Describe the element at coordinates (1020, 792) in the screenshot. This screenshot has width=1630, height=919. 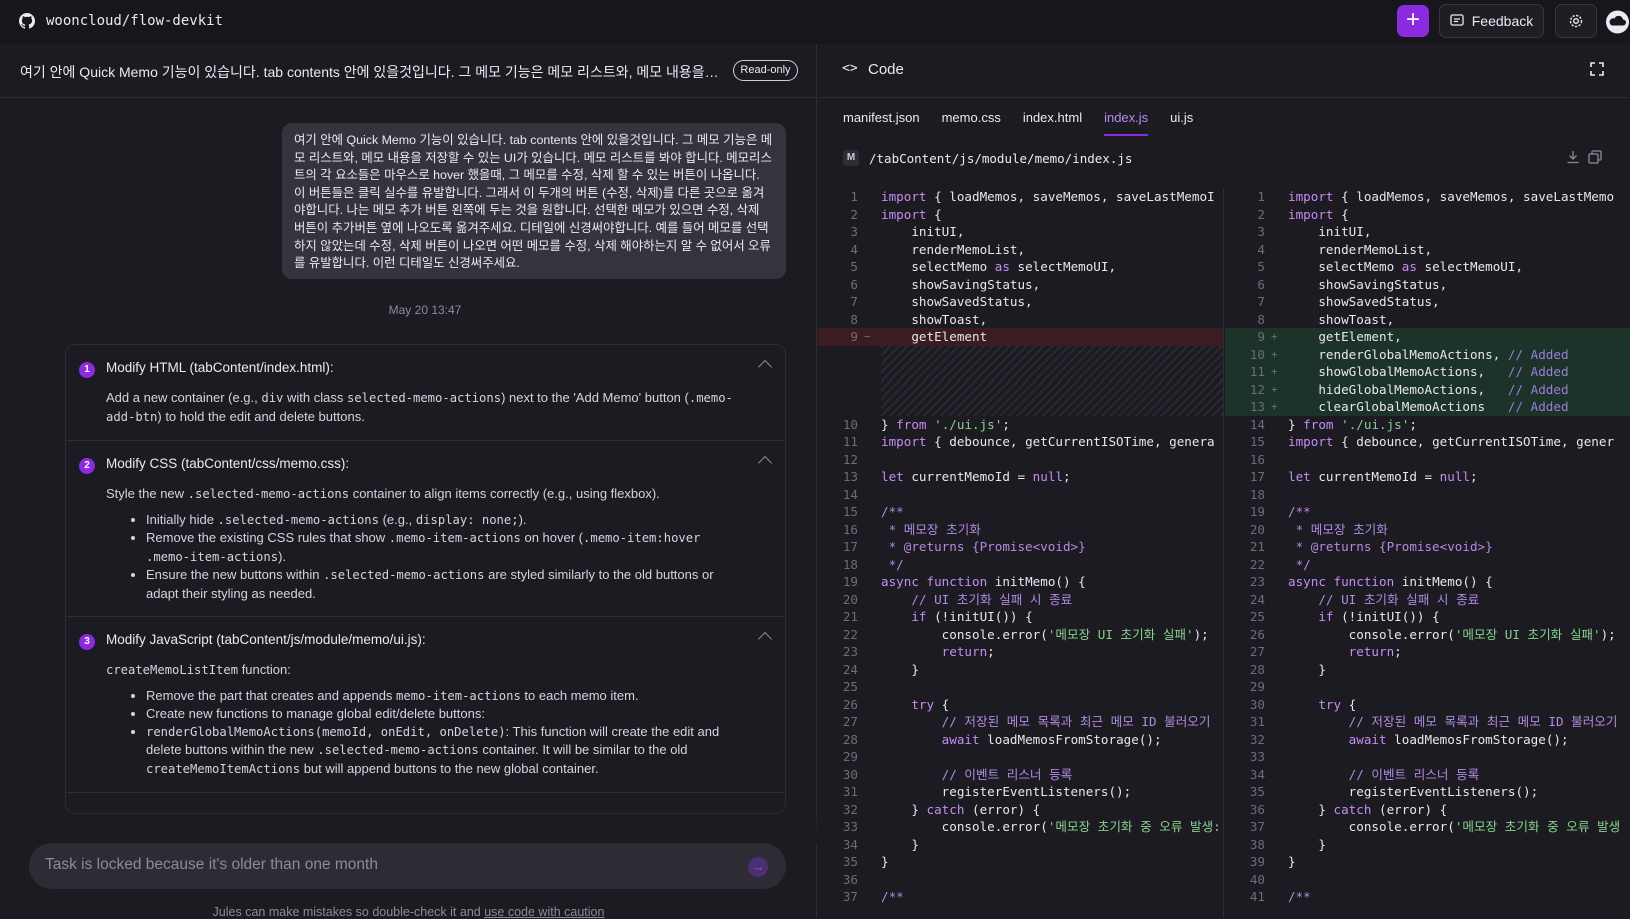
I see `code-line: 31 registerEventListeners();` at that location.